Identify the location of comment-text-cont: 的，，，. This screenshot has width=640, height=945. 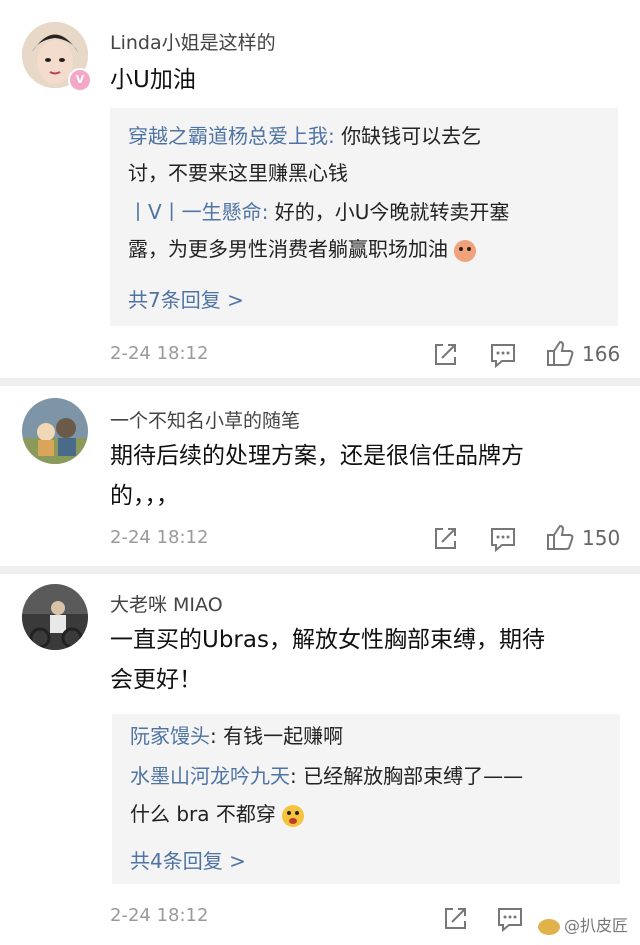
(144, 496).